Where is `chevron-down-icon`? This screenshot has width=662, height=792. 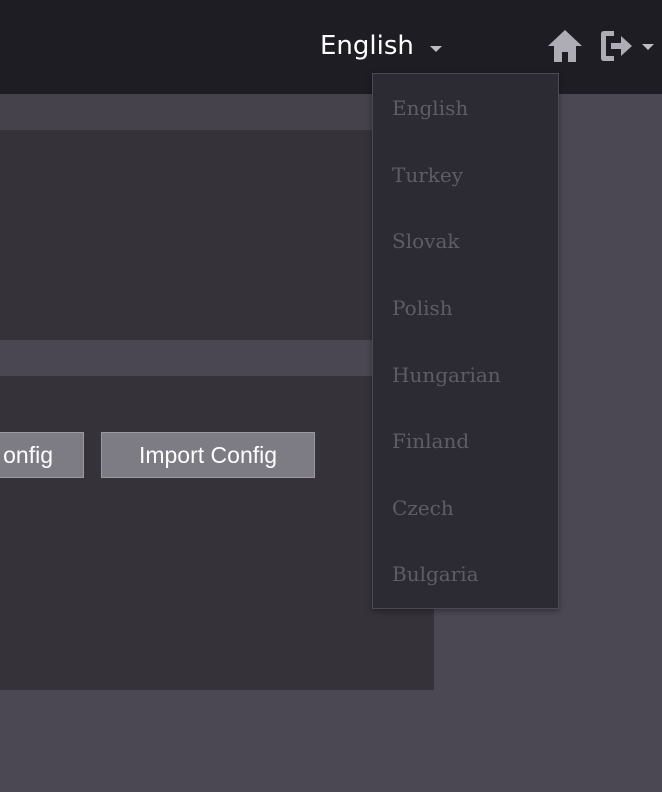 chevron-down-icon is located at coordinates (435, 49).